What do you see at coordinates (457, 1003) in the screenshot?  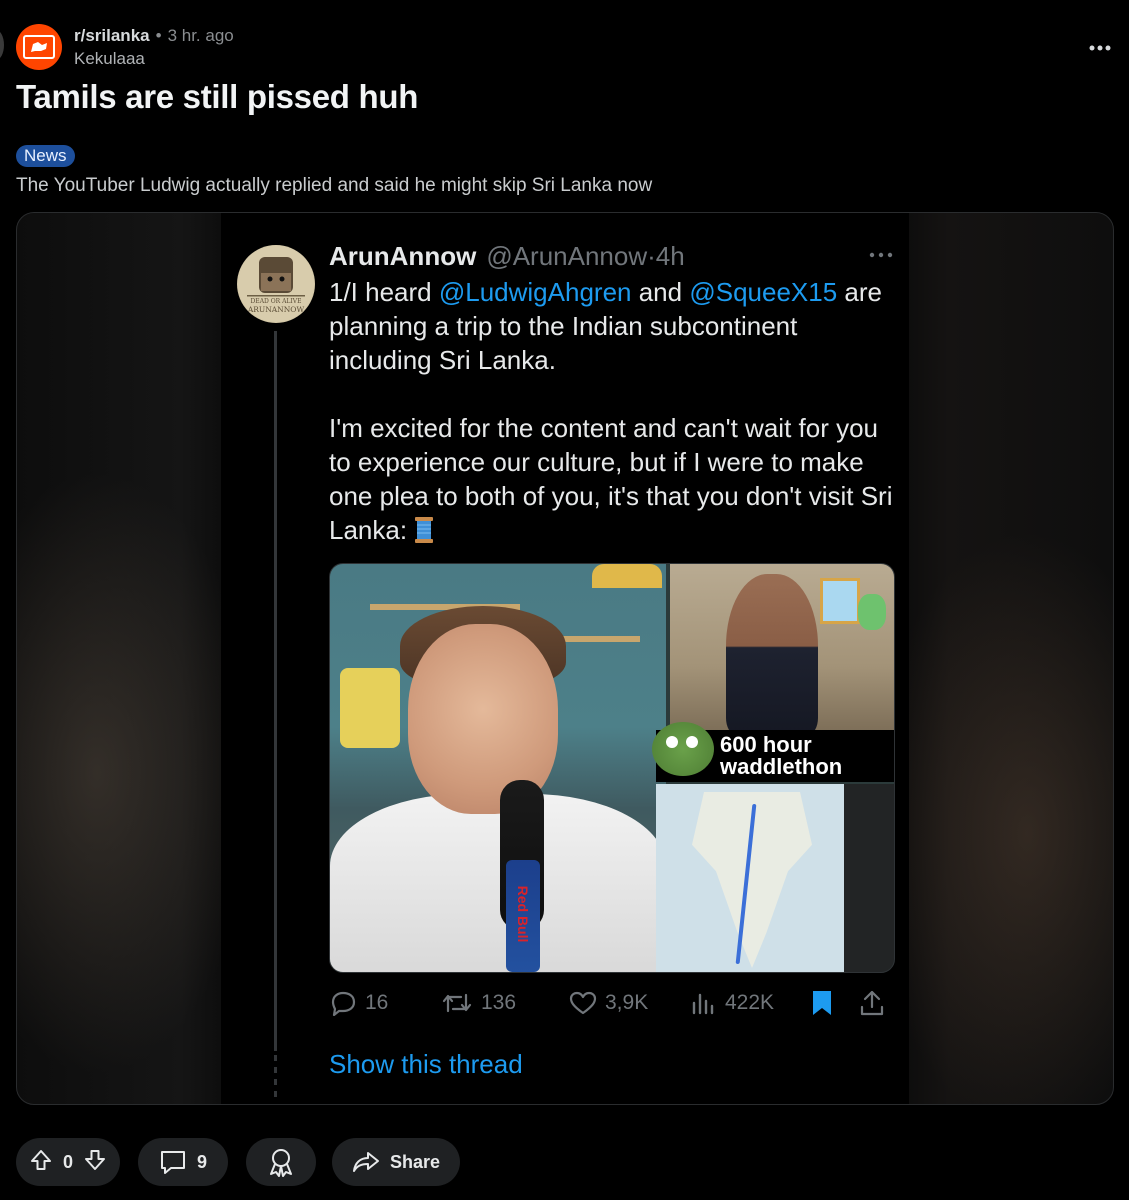 I see `retweet-icon` at bounding box center [457, 1003].